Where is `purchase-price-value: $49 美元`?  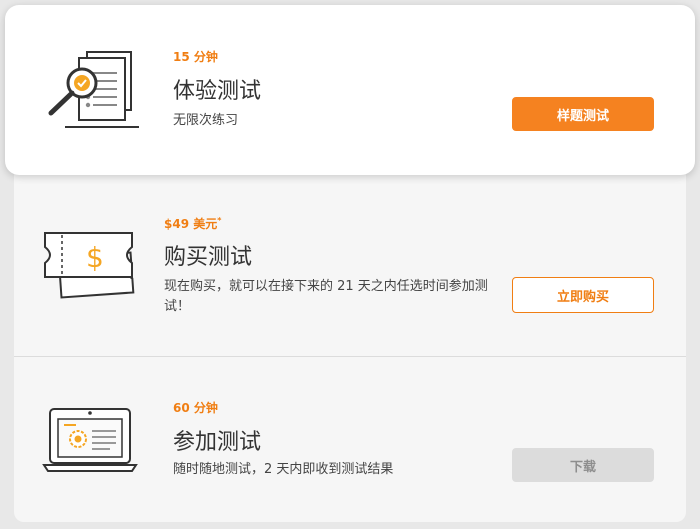 purchase-price-value: $49 美元 is located at coordinates (191, 224).